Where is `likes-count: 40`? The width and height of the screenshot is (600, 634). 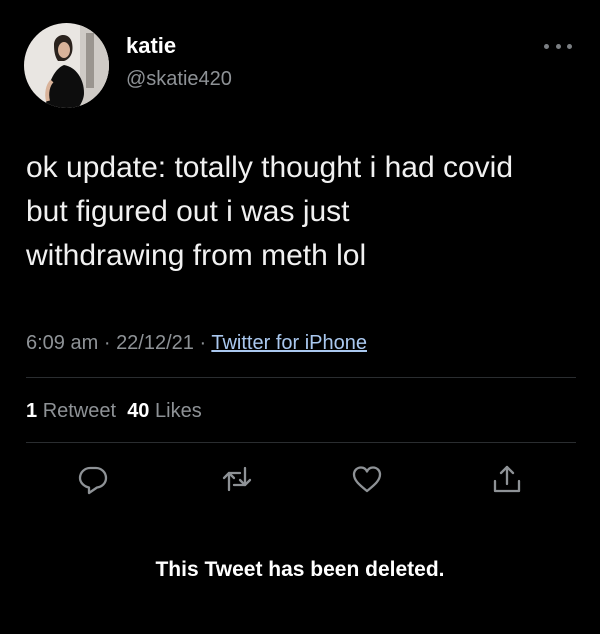
likes-count: 40 is located at coordinates (138, 411).